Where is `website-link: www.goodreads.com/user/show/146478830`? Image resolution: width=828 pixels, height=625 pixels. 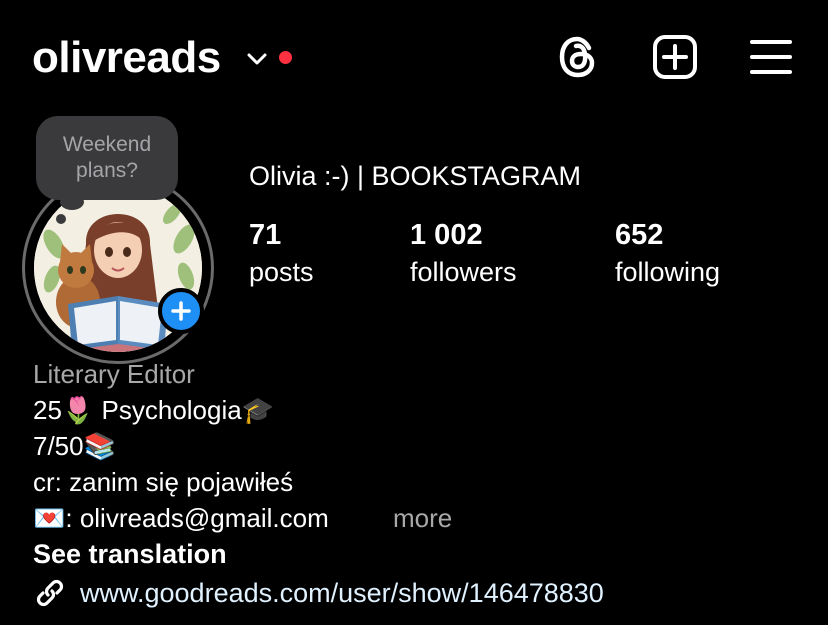
website-link: www.goodreads.com/user/show/146478830 is located at coordinates (342, 593).